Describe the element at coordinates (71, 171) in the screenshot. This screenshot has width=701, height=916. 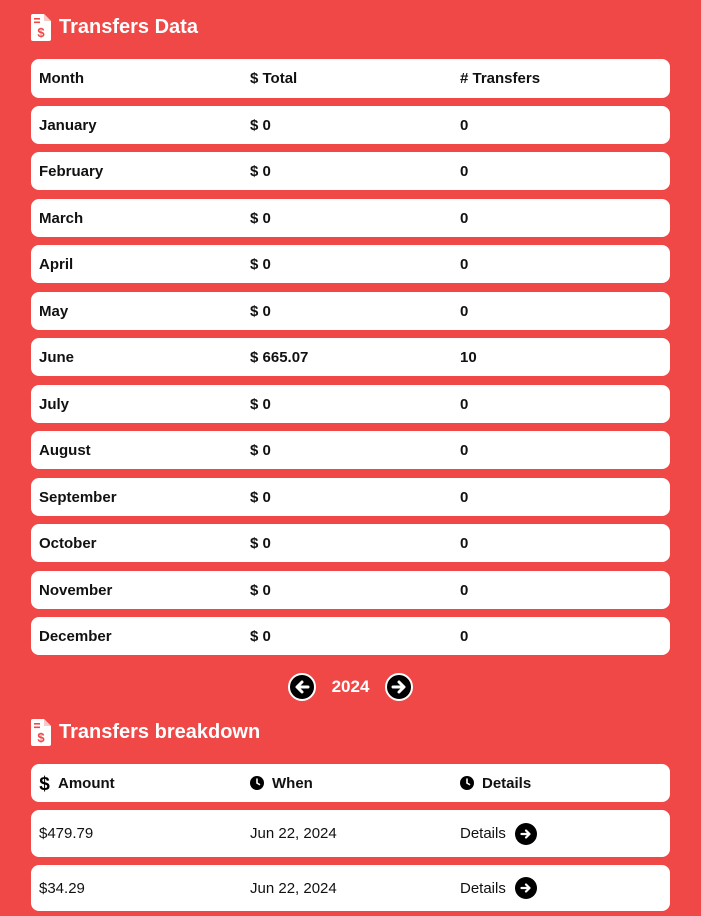
I see `month-cell: February` at that location.